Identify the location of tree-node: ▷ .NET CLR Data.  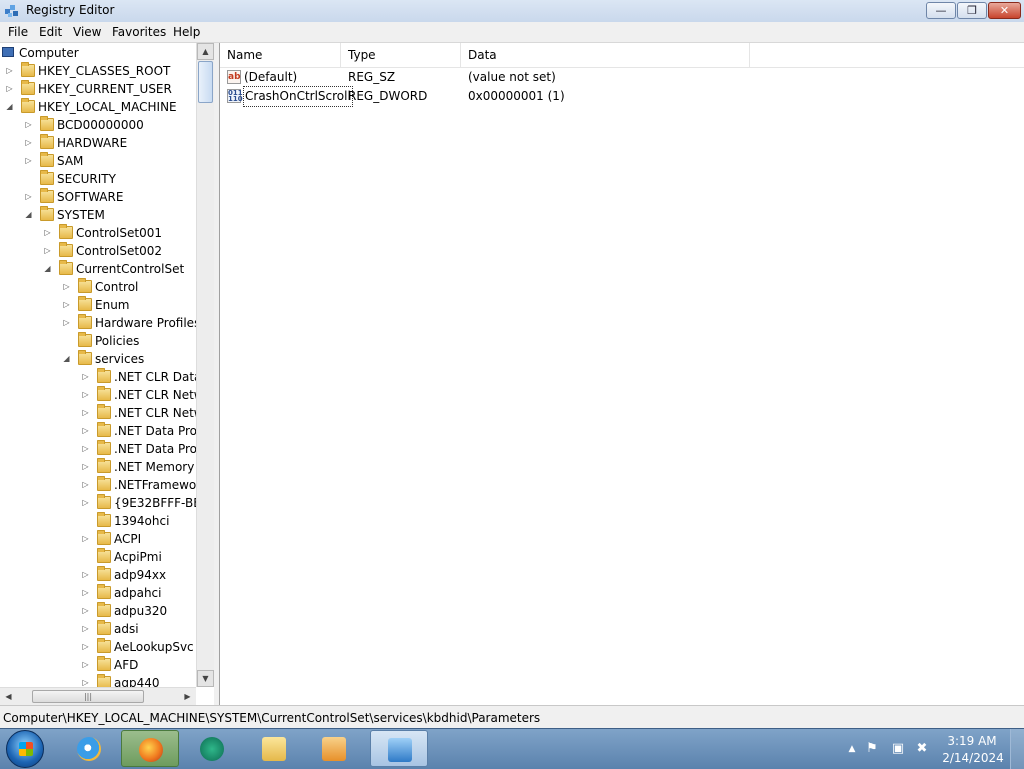
(100, 377).